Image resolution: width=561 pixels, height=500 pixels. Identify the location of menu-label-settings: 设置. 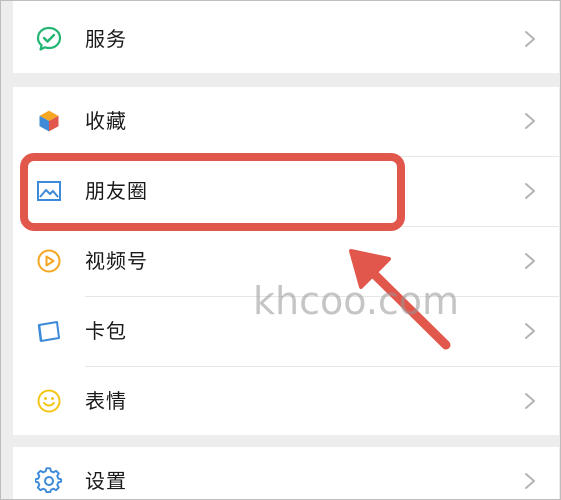
(106, 481).